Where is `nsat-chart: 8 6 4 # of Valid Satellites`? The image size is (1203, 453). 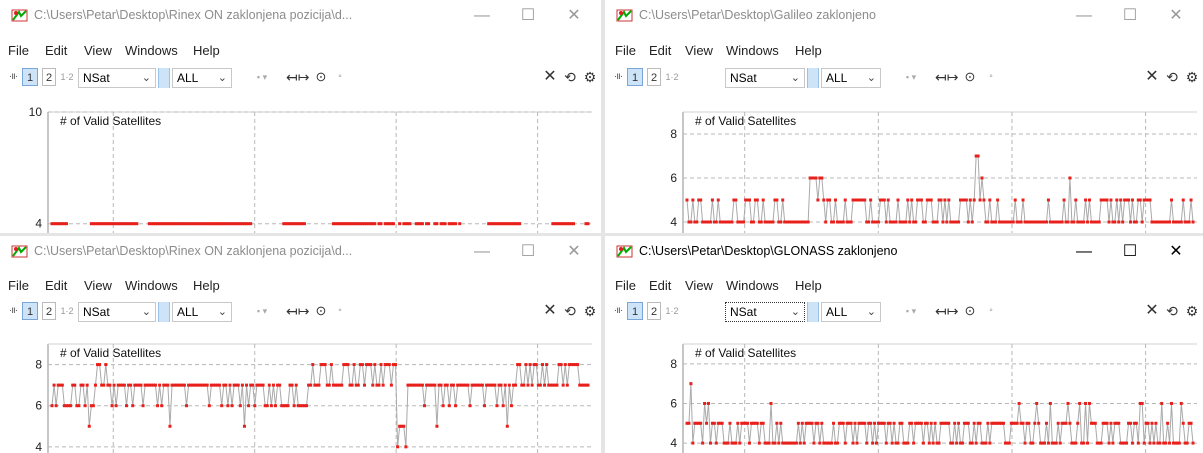
nsat-chart: 8 6 4 # of Valid Satellites is located at coordinates (904, 389).